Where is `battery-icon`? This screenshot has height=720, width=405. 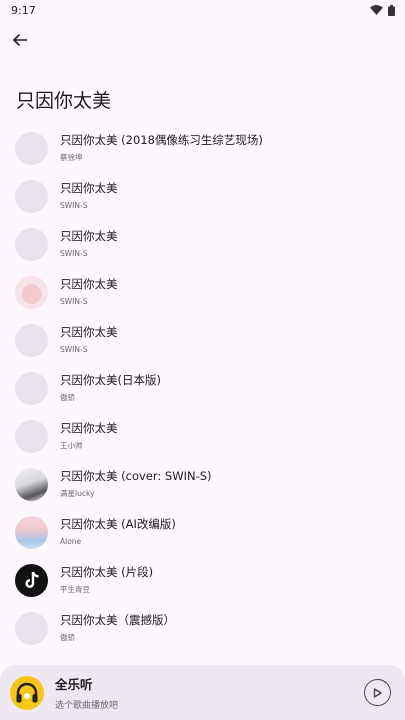 battery-icon is located at coordinates (391, 10).